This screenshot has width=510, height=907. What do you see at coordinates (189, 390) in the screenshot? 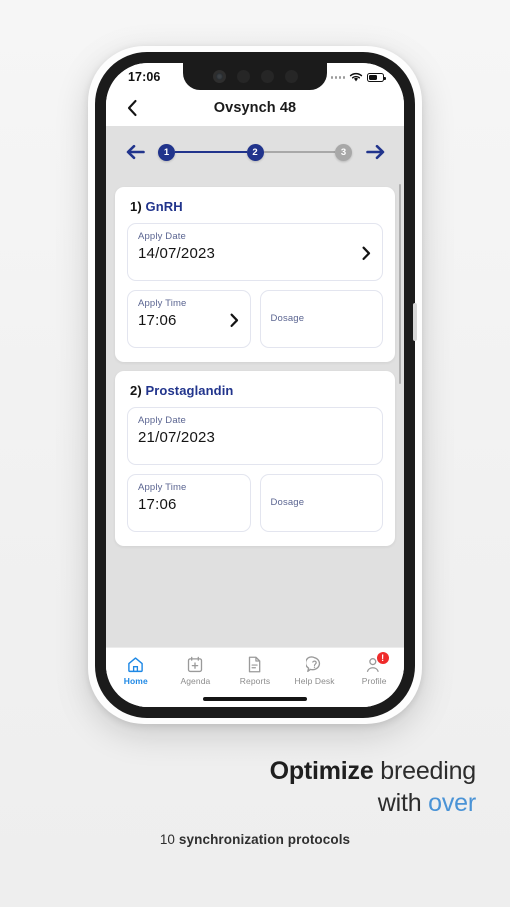
I see `section-name-2: Prostaglandin` at bounding box center [189, 390].